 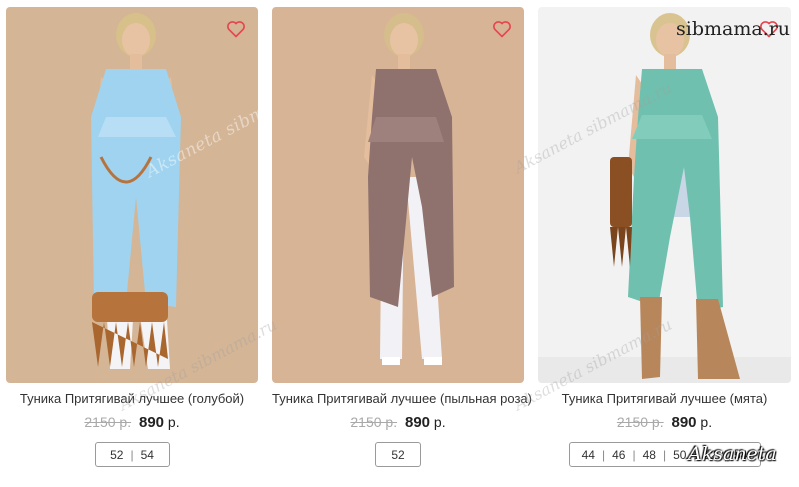 I want to click on size-option: 48, so click(x=649, y=455).